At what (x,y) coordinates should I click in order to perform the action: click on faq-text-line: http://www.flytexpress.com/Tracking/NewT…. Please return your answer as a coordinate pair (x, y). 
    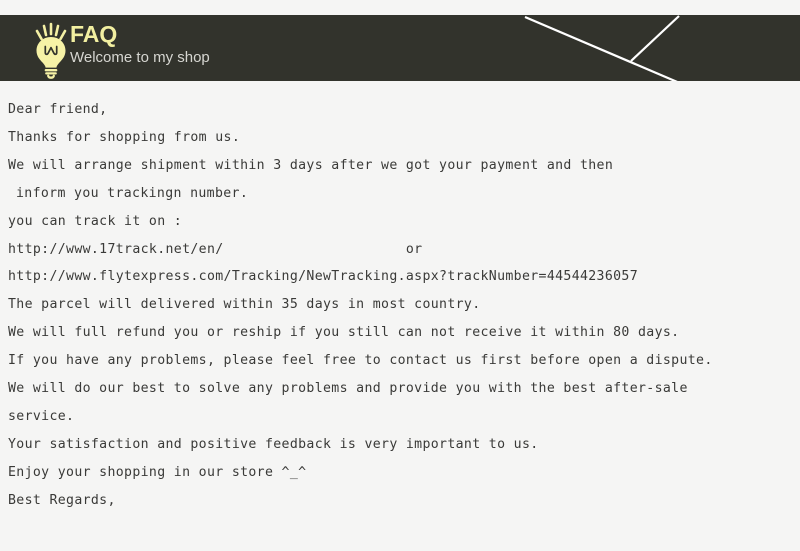
    Looking at the image, I should click on (323, 277).